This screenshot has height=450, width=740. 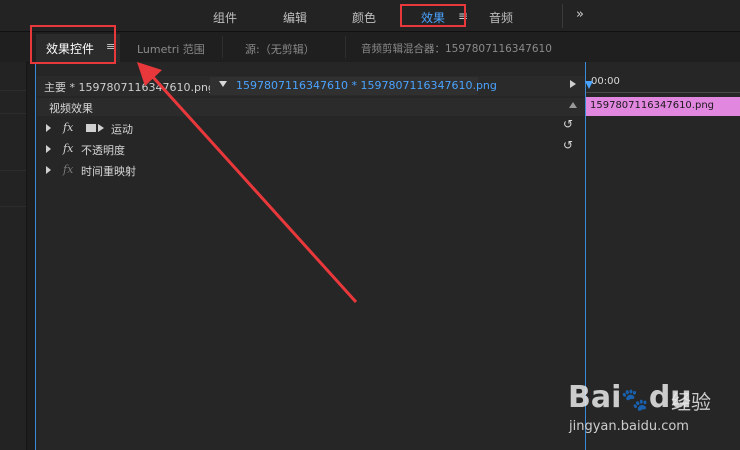 I want to click on highlight-box-effect-controls, so click(x=73, y=44).